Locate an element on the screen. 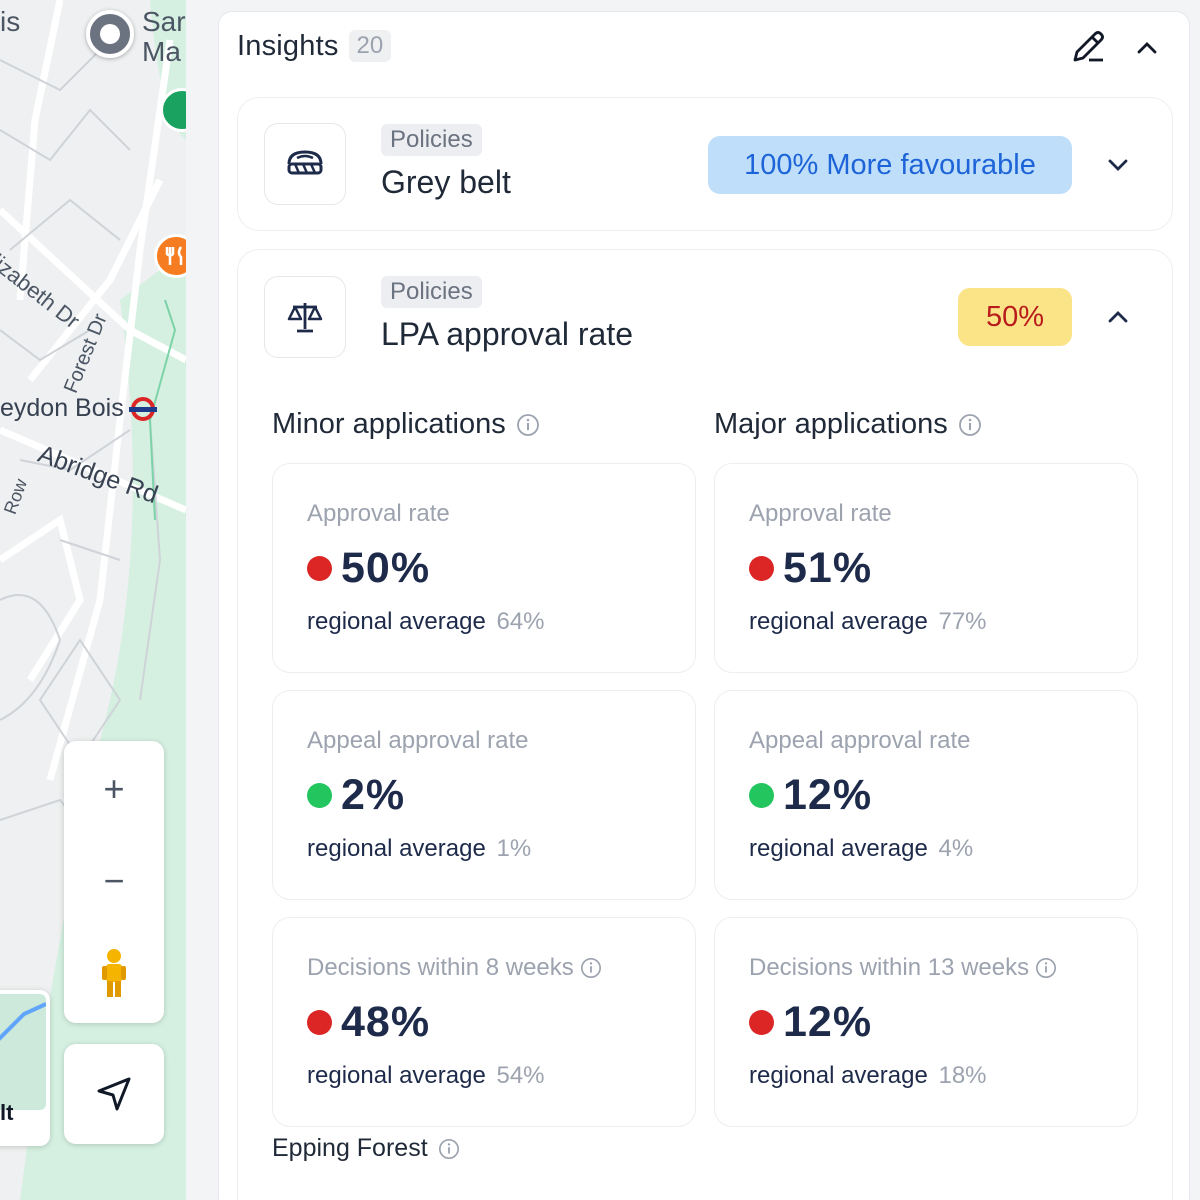  approval-rate-badge: 50% is located at coordinates (1015, 317).